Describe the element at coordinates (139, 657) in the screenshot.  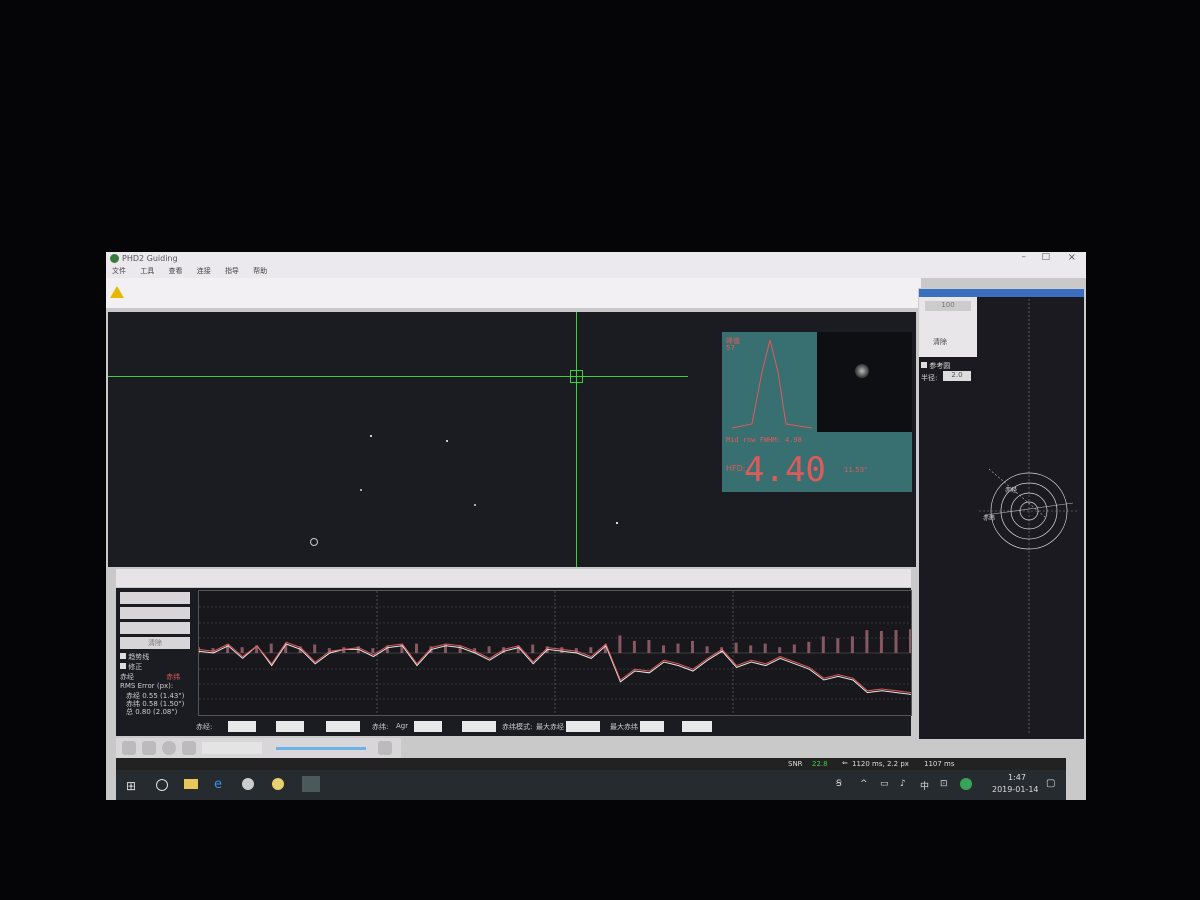
I see `trendline-label: 趋势线` at that location.